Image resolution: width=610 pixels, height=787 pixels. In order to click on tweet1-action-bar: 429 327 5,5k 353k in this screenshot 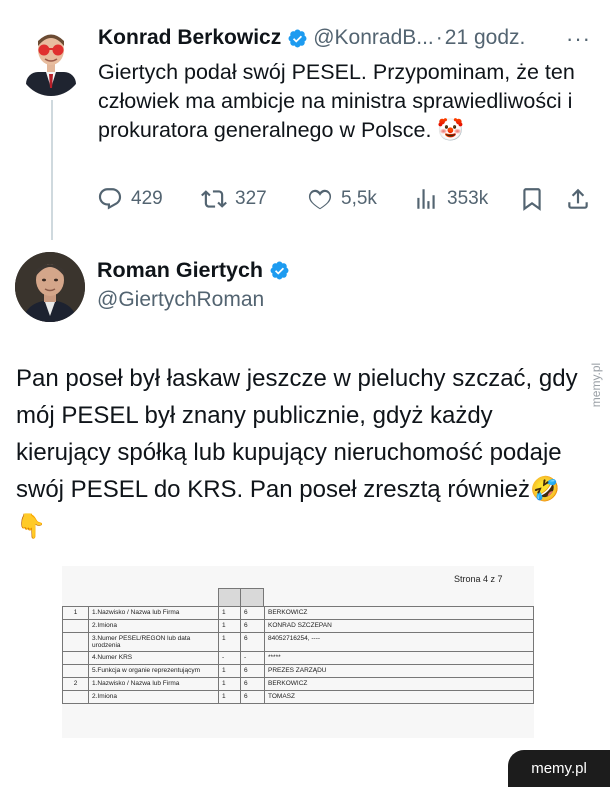, I will do `click(347, 201)`.